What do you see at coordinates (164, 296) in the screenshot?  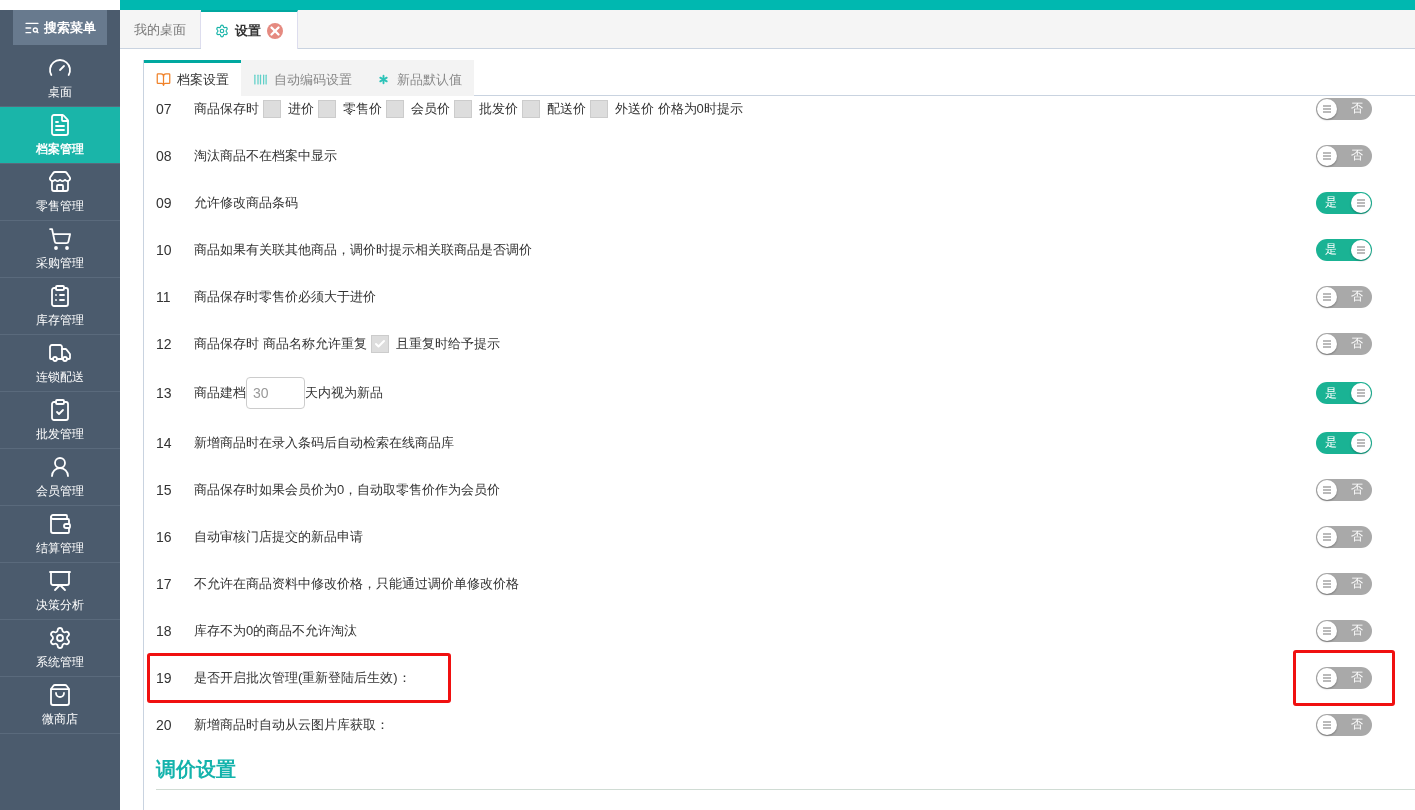 I see `row-number: 11` at bounding box center [164, 296].